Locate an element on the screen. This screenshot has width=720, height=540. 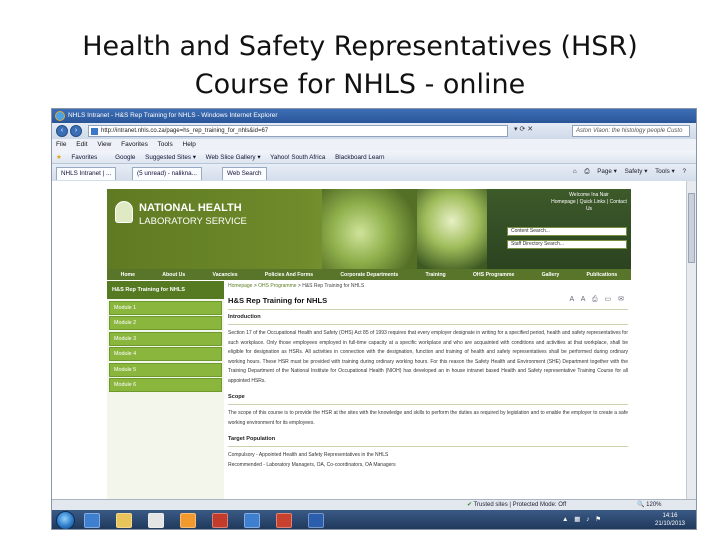
header-links: Homepage | Quick Links | Contact Us is located at coordinates (589, 206).